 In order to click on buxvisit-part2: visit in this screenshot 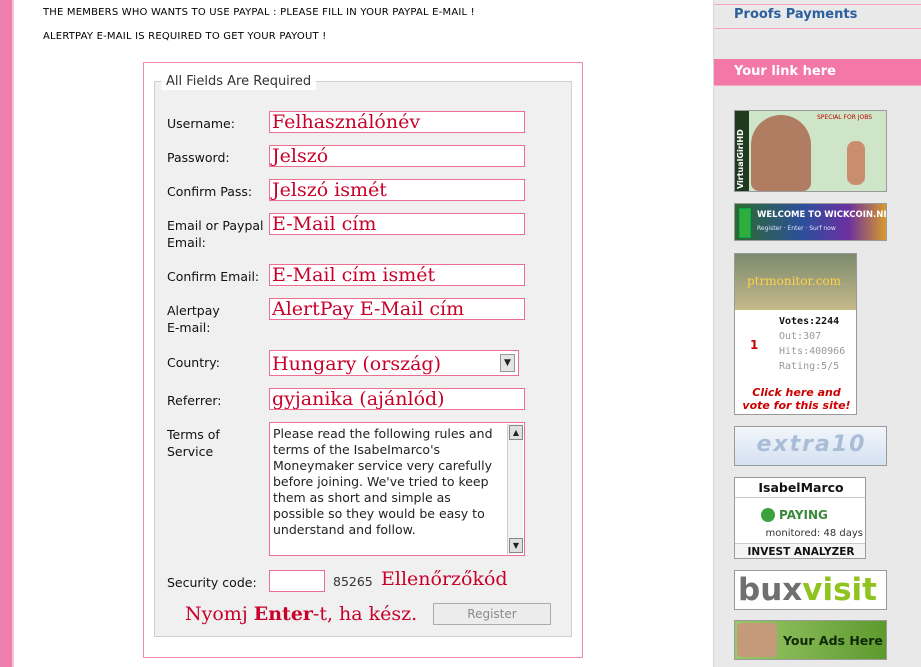, I will do `click(839, 590)`.